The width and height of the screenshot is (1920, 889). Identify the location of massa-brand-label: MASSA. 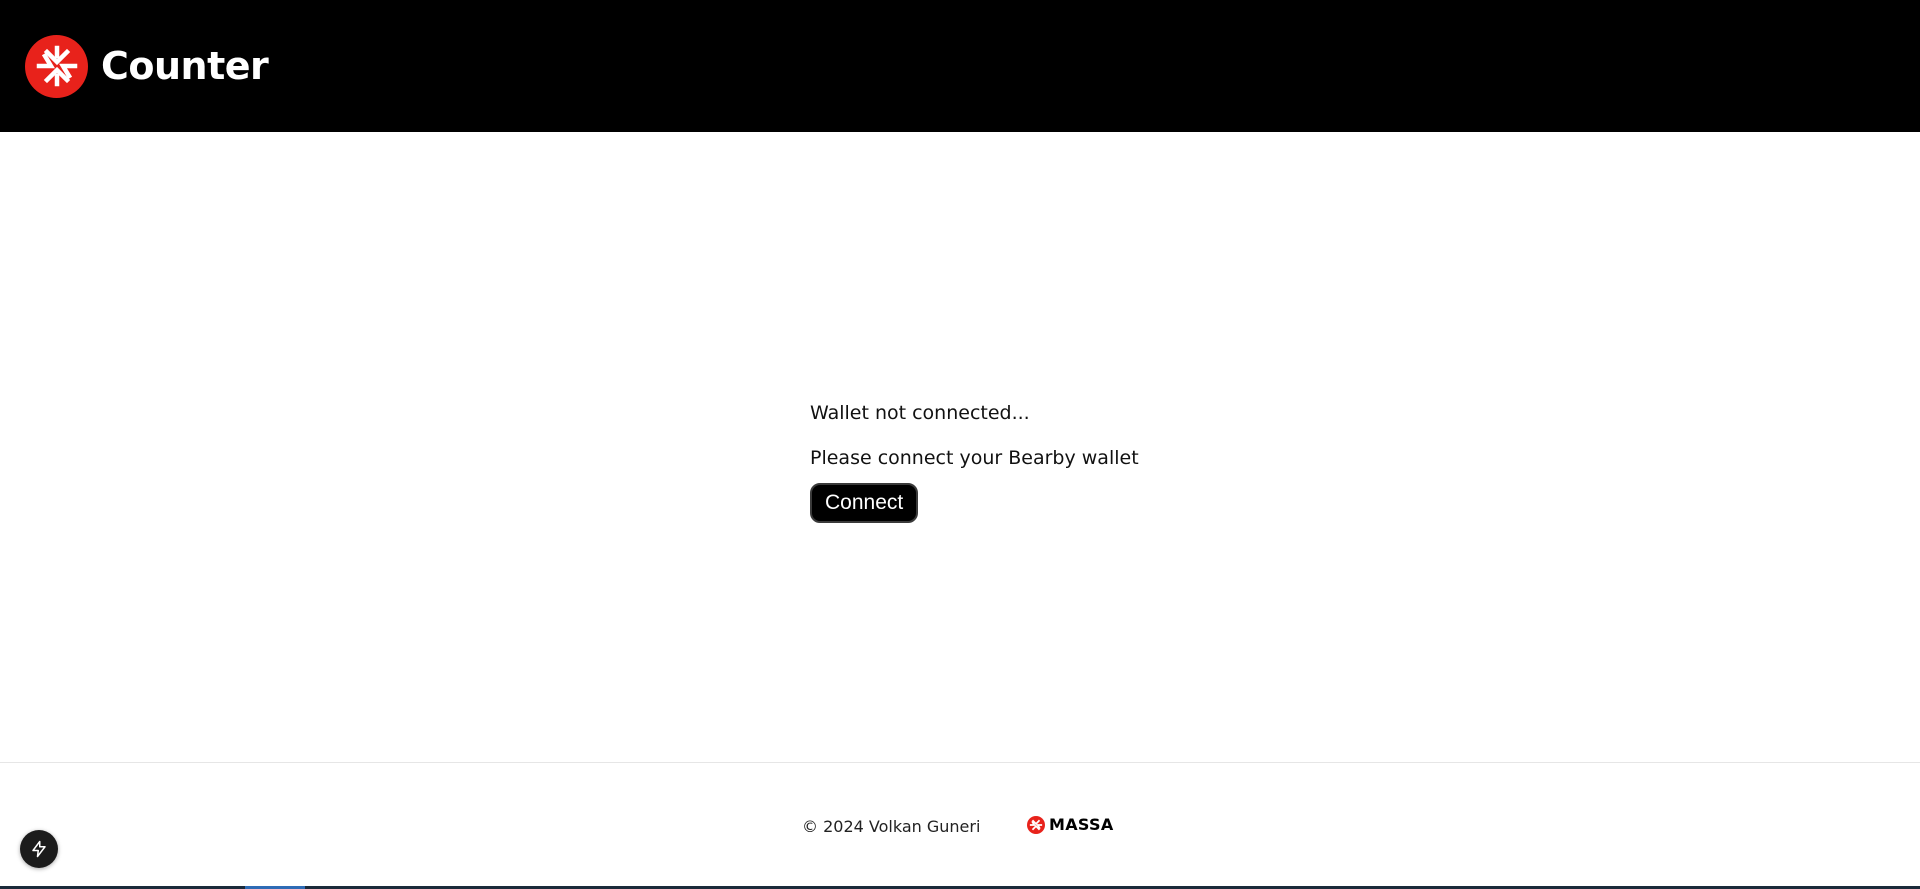
(1081, 824).